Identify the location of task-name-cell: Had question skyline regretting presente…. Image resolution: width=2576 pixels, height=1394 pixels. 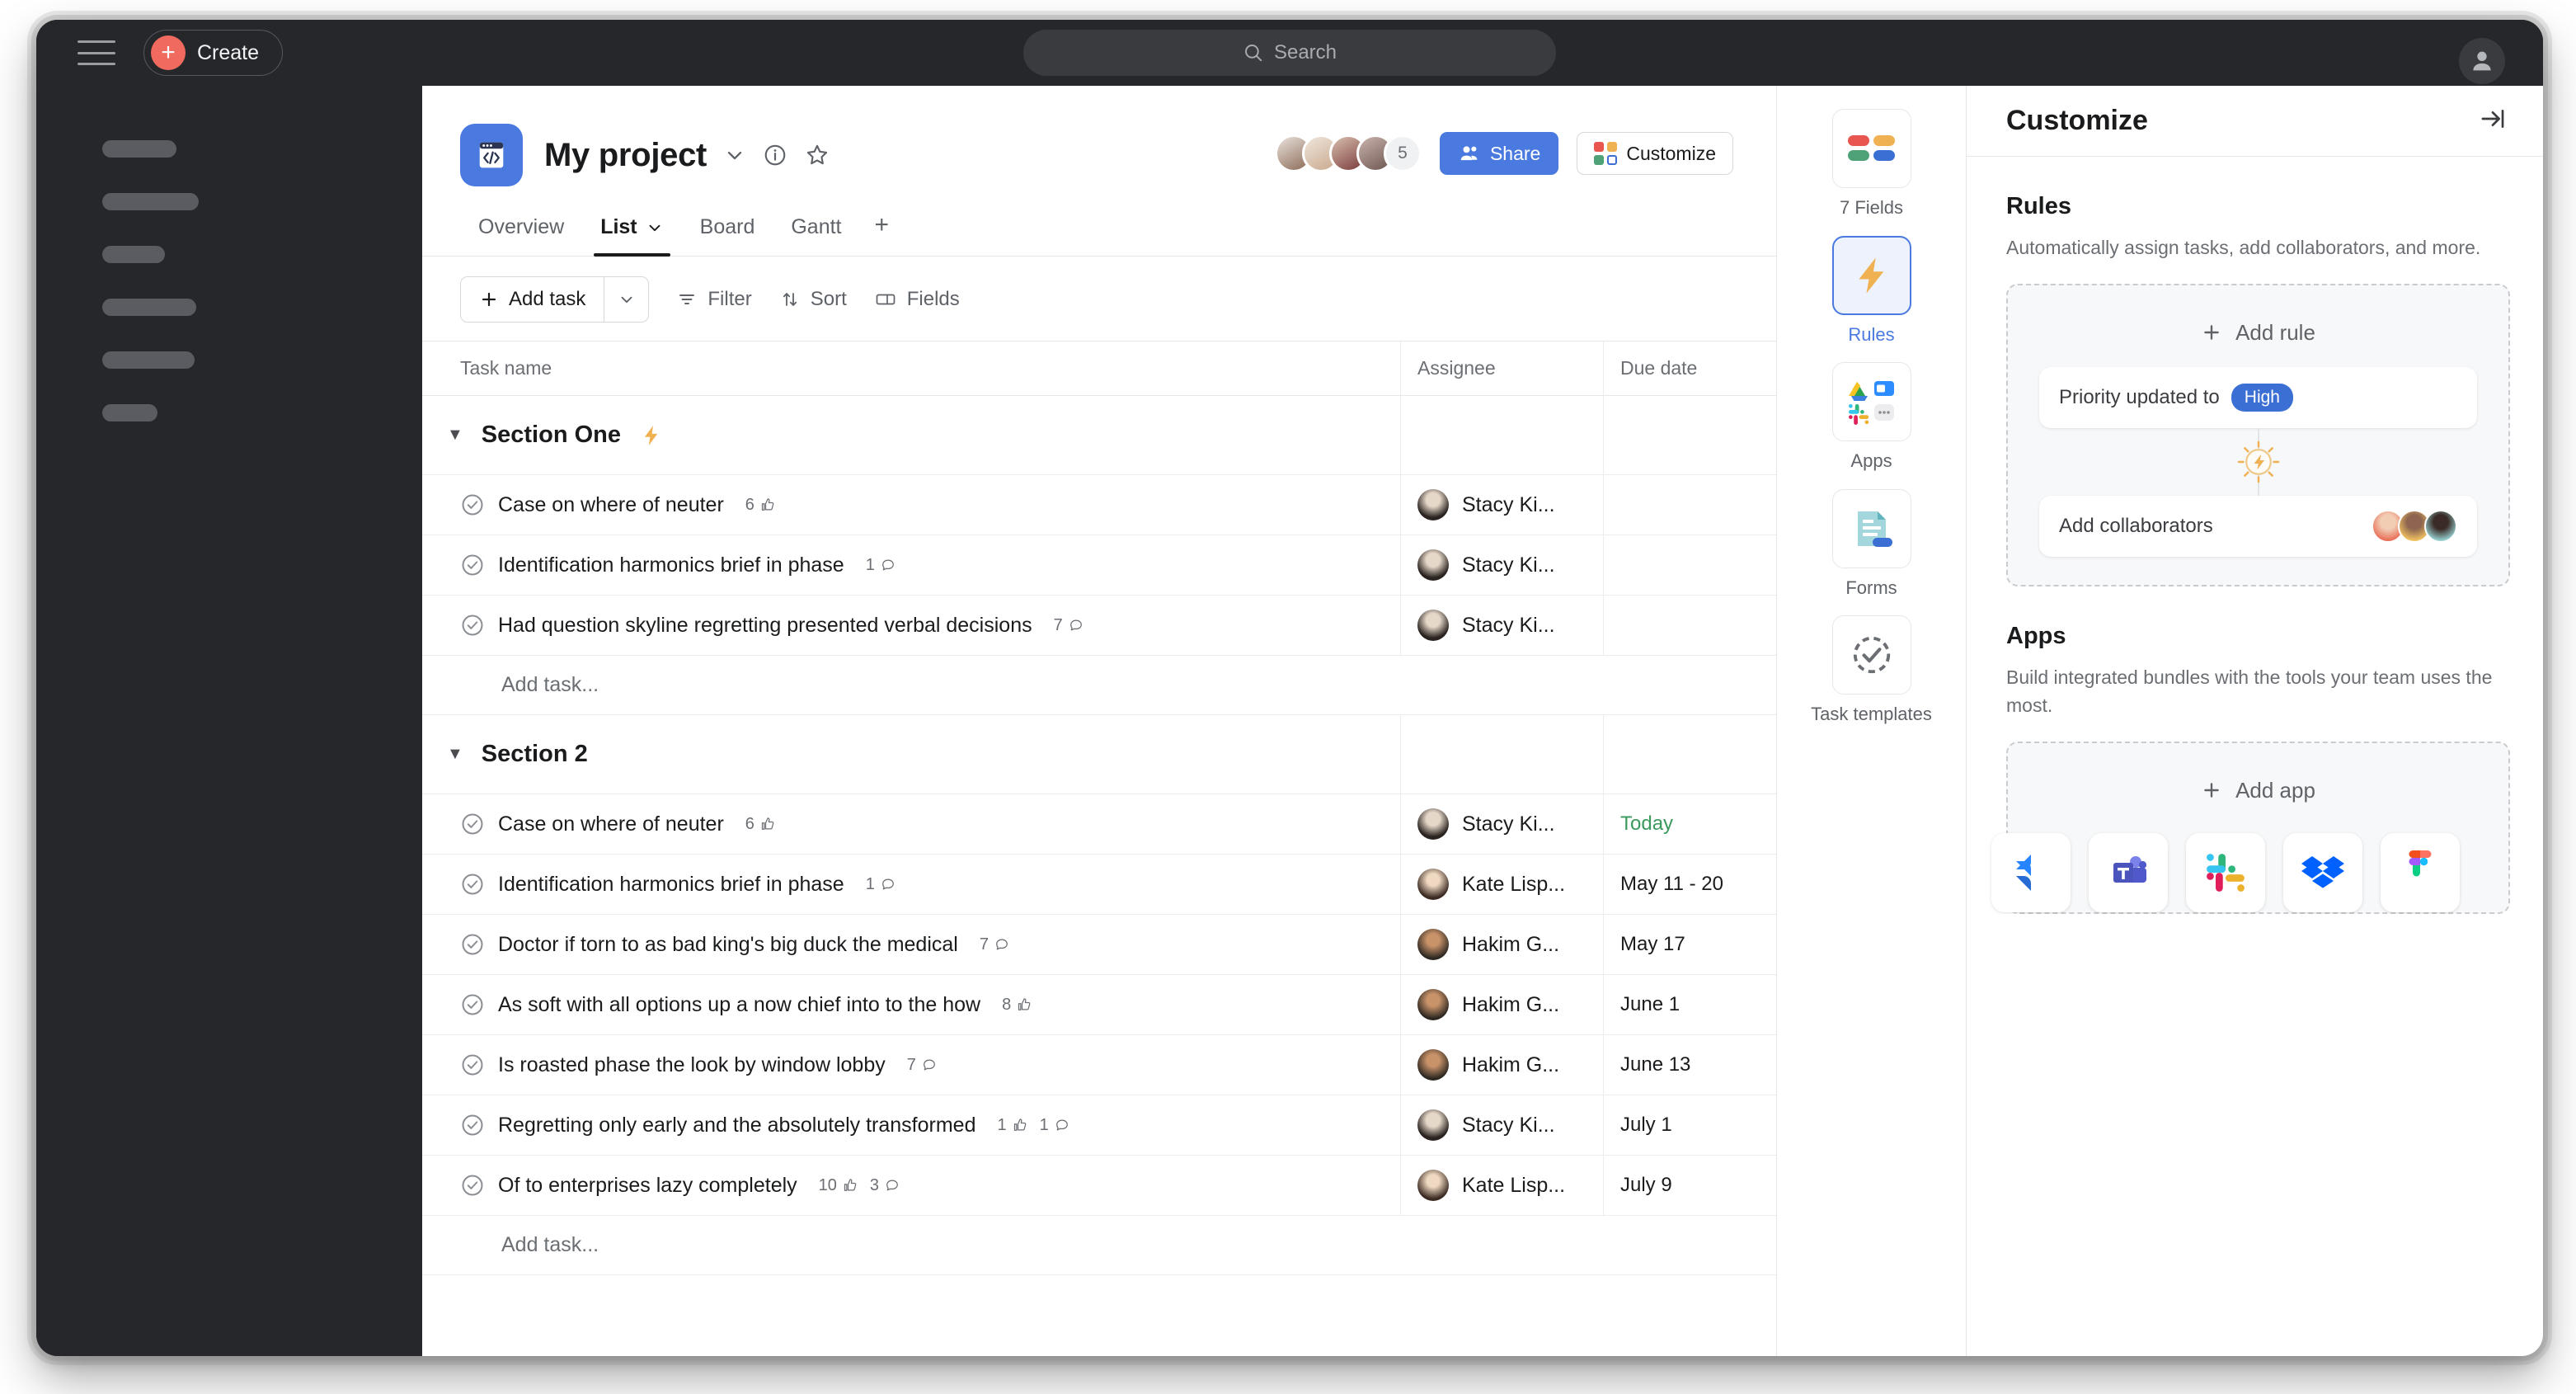
(911, 625).